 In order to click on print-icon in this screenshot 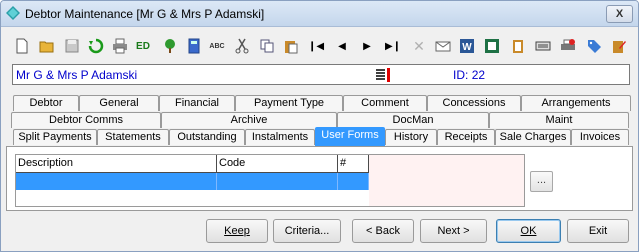, I will do `click(120, 46)`.